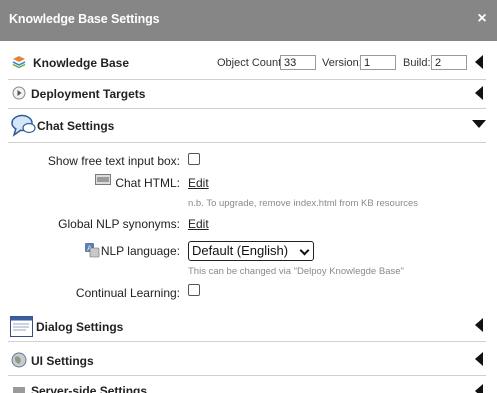 The height and width of the screenshot is (393, 497). I want to click on chat-html-edit-link: Edit, so click(198, 183).